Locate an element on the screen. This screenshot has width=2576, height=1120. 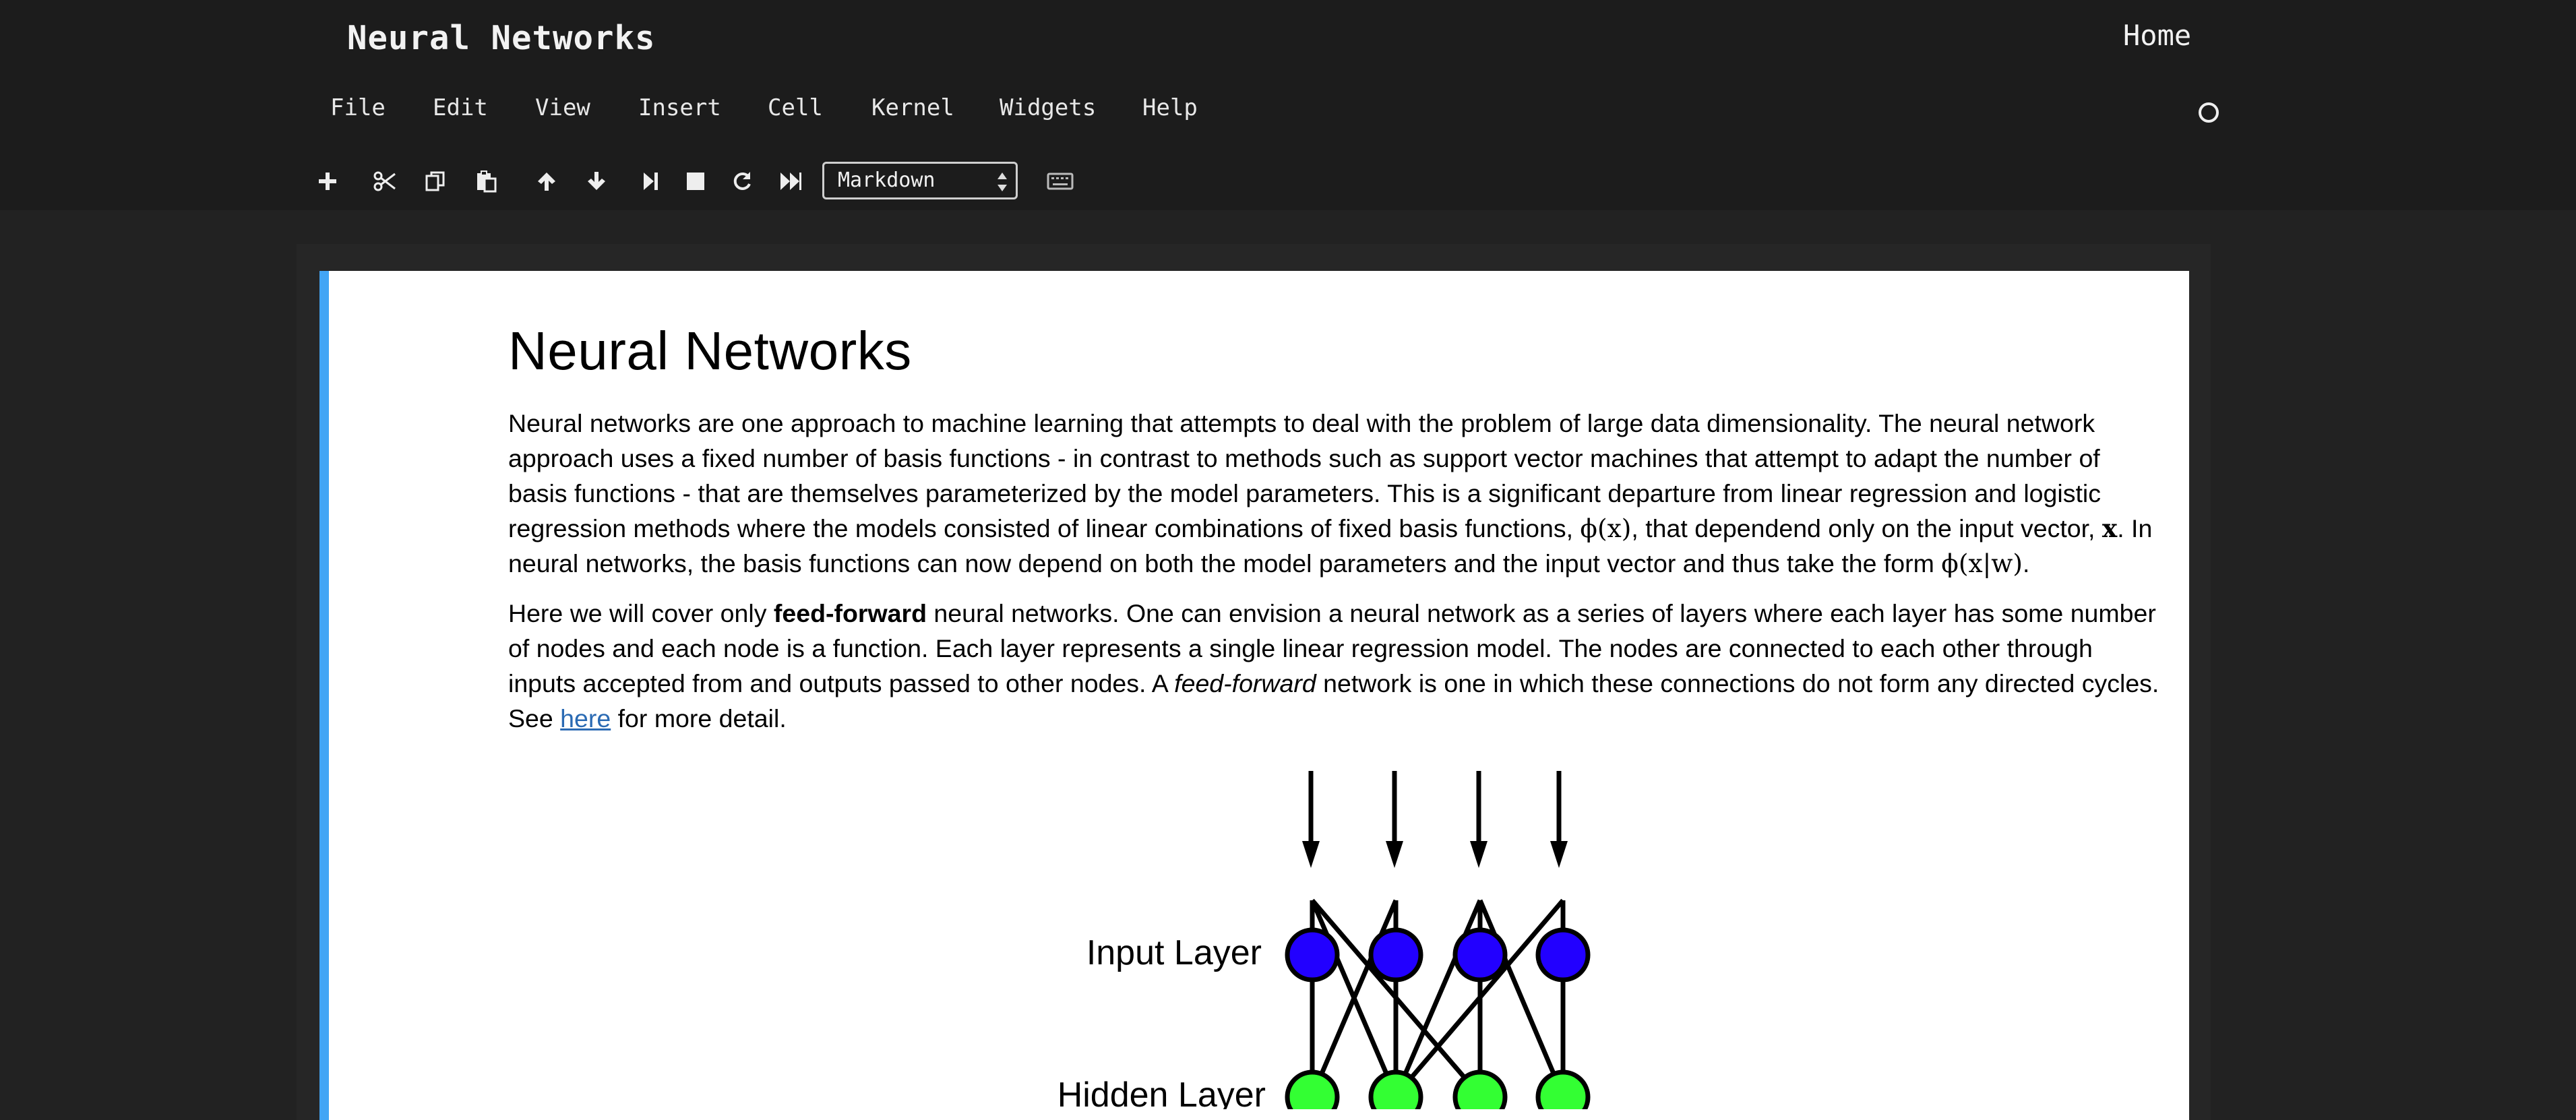
home-link: Home is located at coordinates (2157, 35).